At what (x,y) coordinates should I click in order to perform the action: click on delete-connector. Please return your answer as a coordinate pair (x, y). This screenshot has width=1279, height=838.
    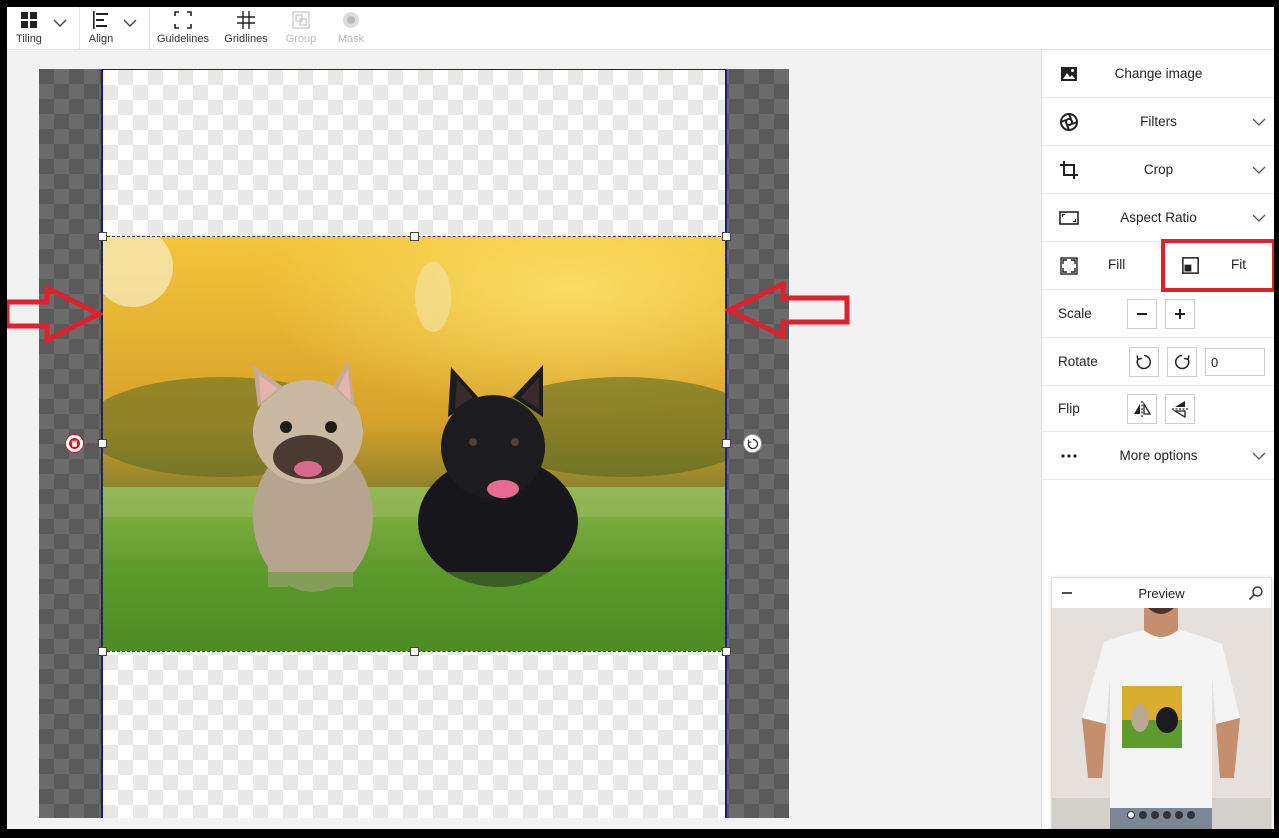
    Looking at the image, I should click on (91, 443).